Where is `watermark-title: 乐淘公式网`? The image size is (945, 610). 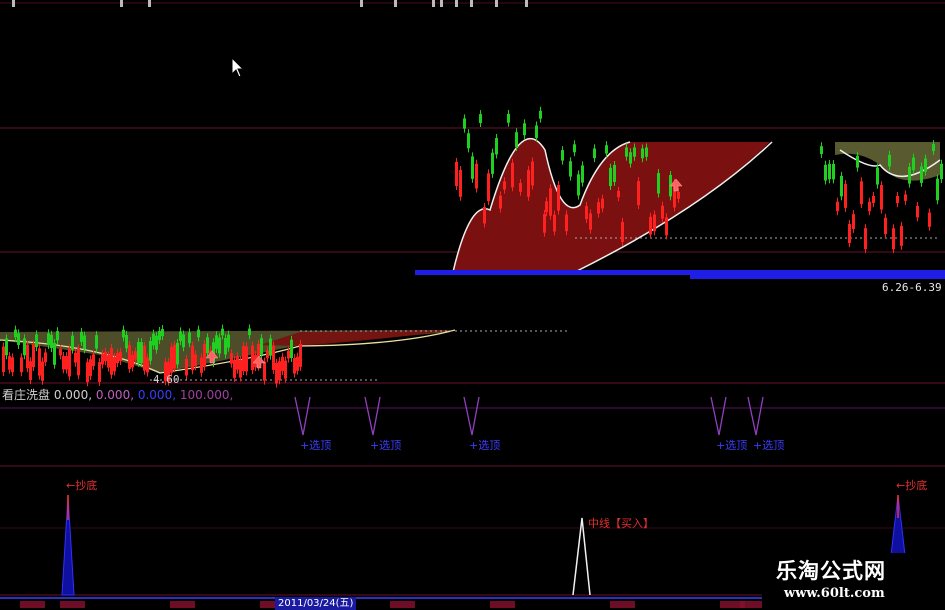 watermark-title: 乐淘公式网 is located at coordinates (831, 570).